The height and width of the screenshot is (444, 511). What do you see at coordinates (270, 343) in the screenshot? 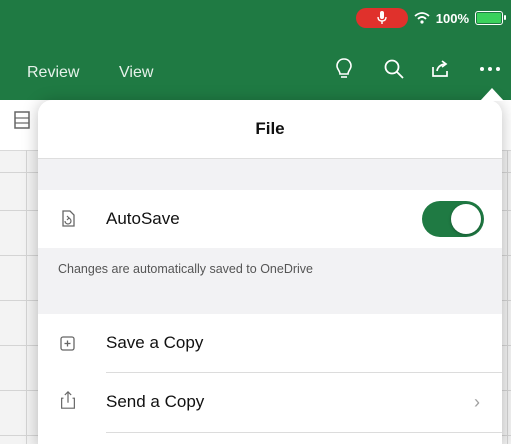
I see `save-a-copy-row: Save a Copy` at bounding box center [270, 343].